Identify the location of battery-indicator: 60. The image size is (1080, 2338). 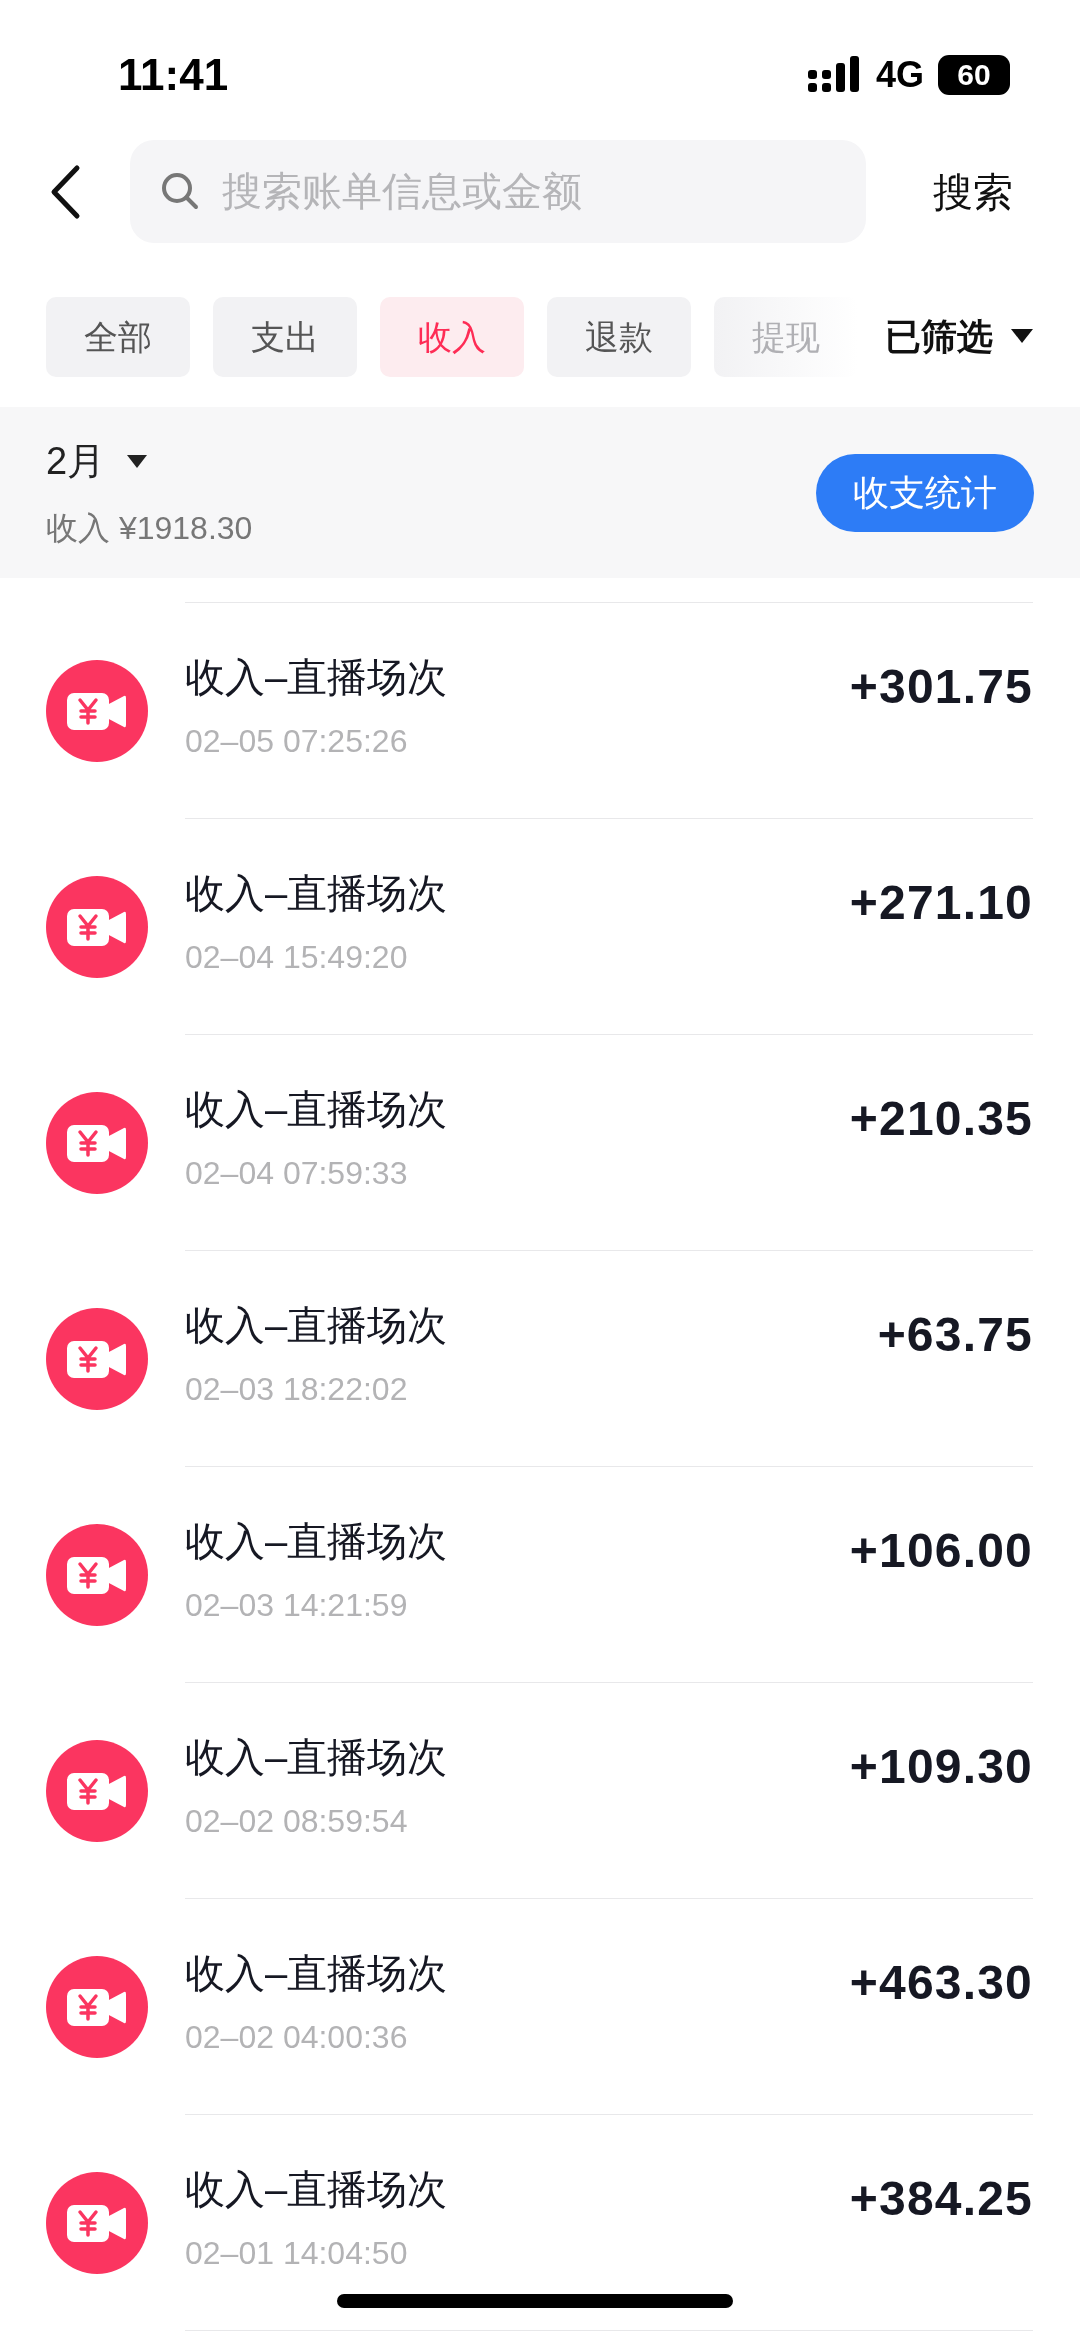
(974, 75).